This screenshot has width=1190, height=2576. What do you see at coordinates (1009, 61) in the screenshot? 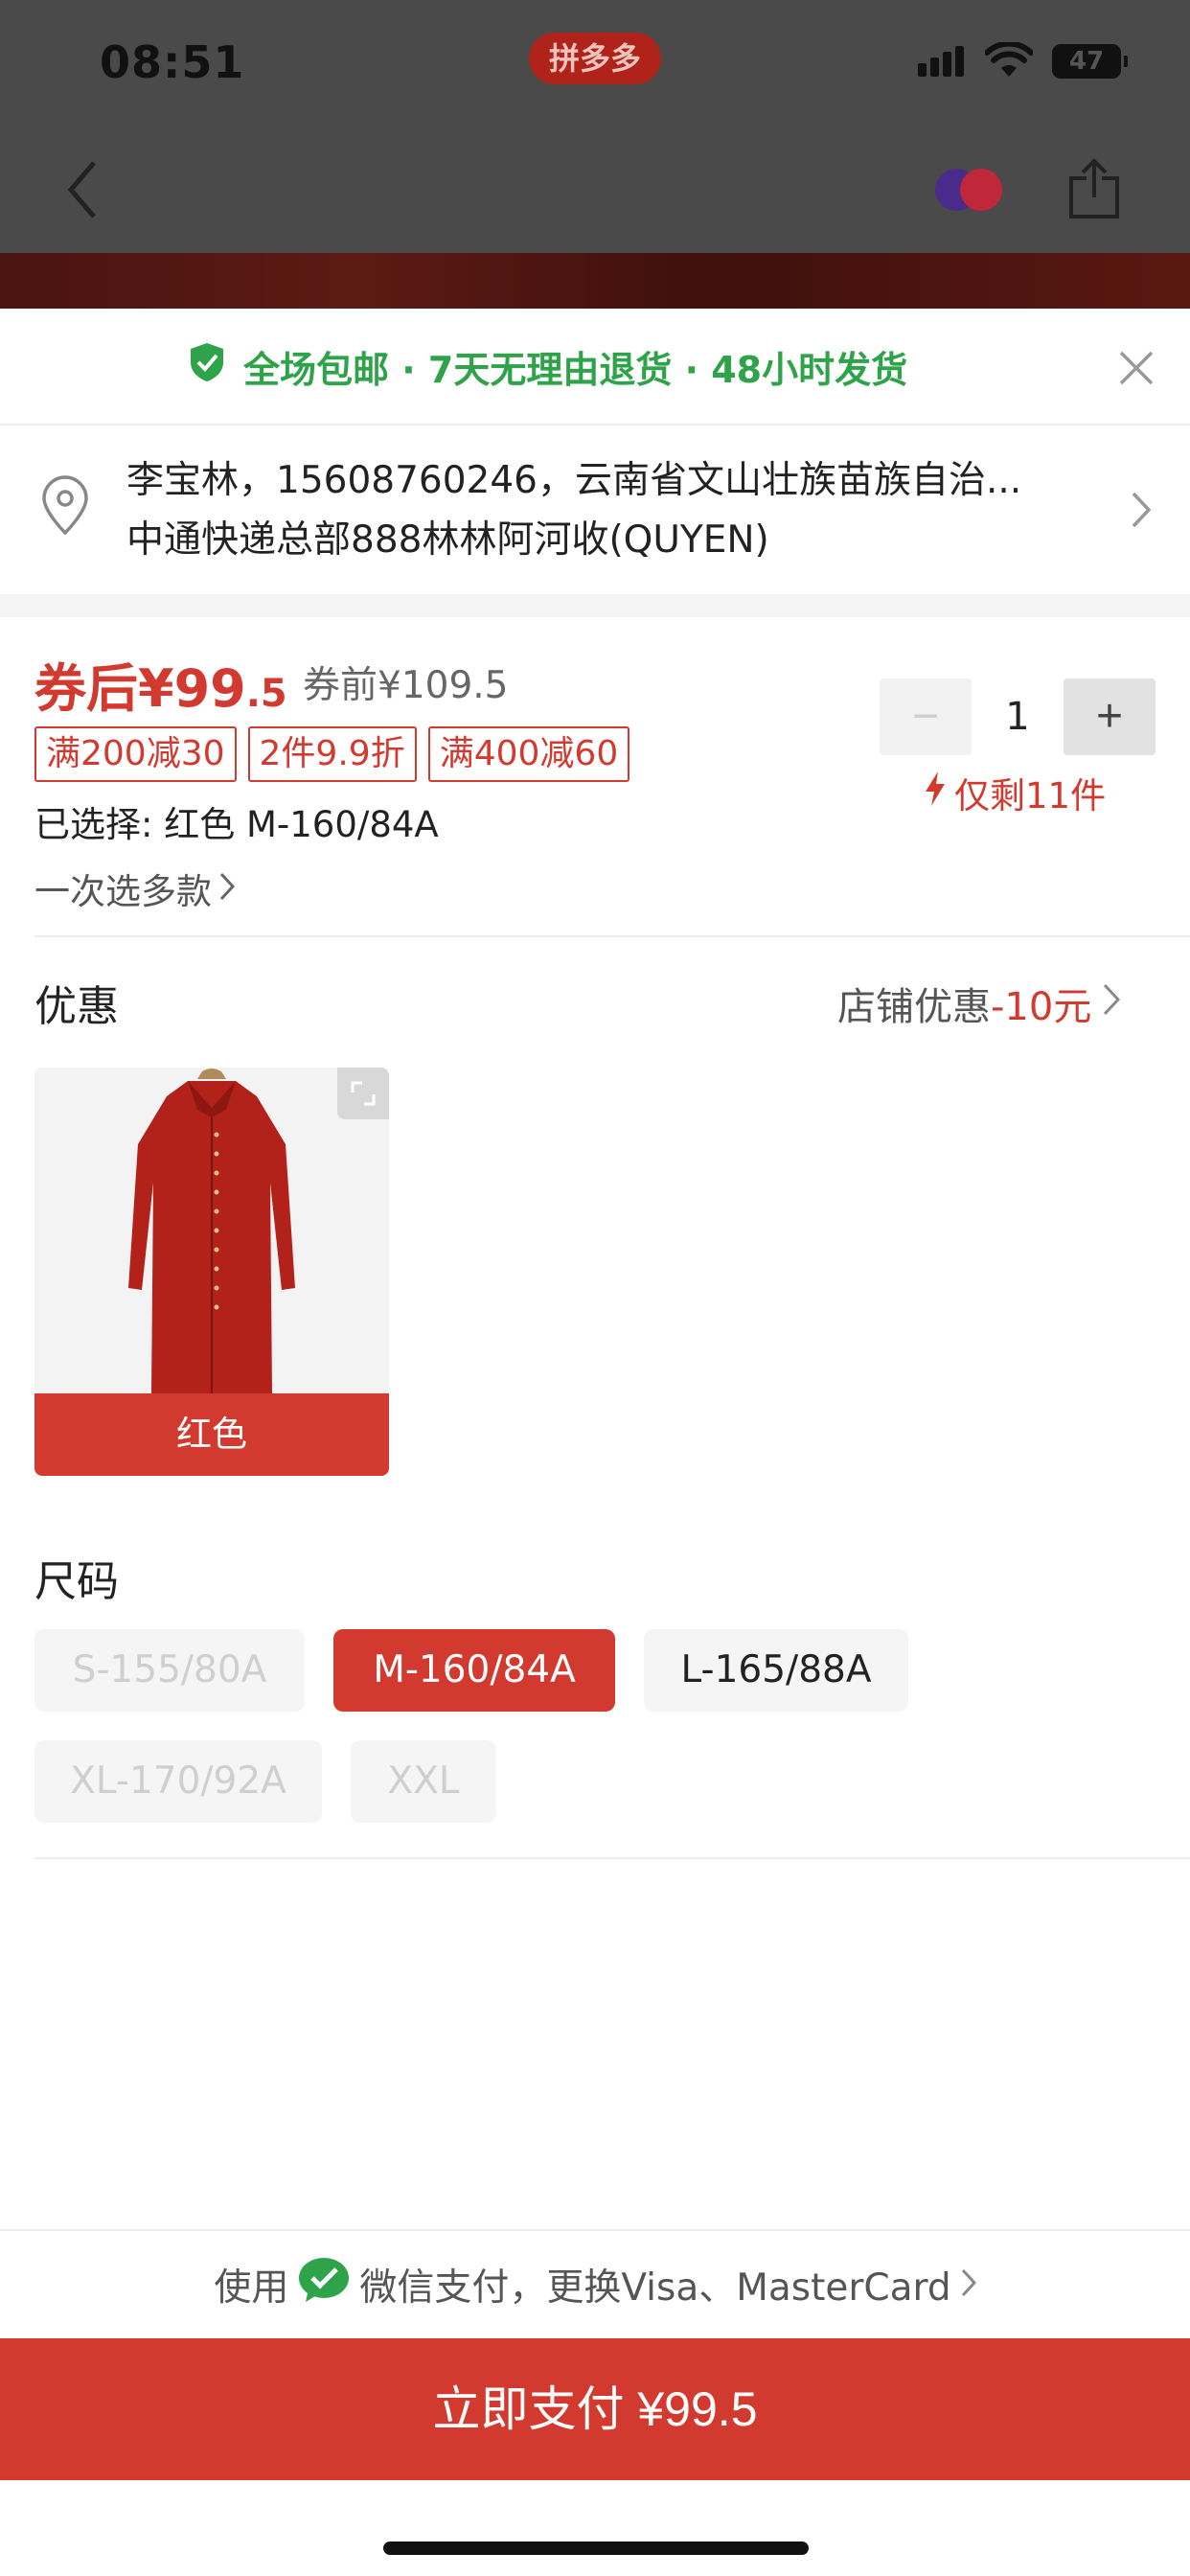
I see `wifi-icon` at bounding box center [1009, 61].